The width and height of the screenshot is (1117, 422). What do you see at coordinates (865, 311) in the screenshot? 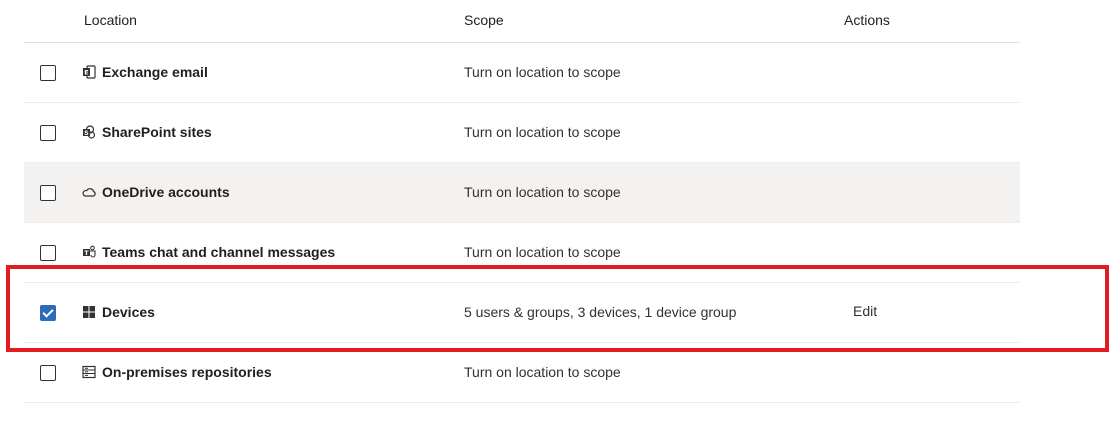
I see `edit-link: Edit` at bounding box center [865, 311].